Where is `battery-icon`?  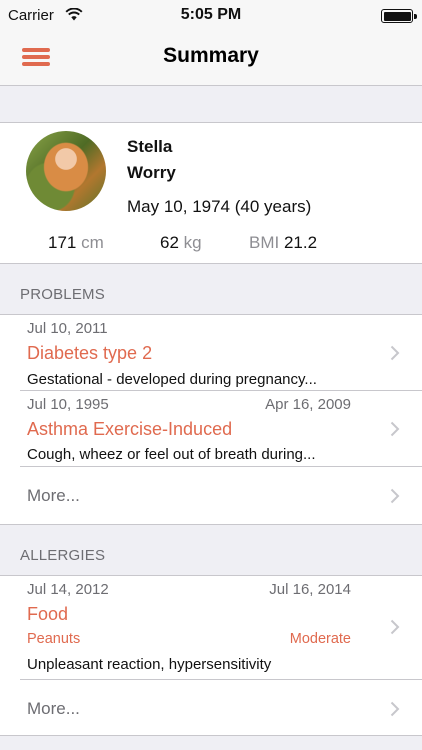 battery-icon is located at coordinates (399, 16).